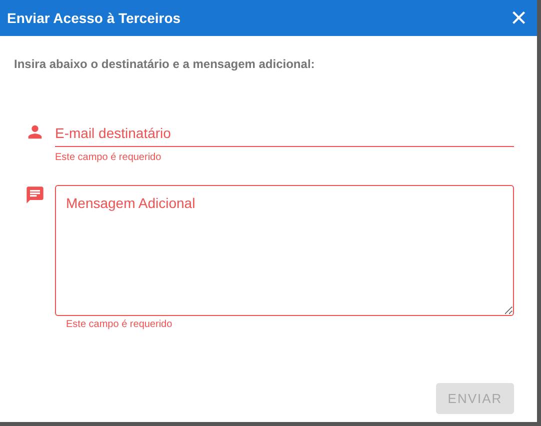  What do you see at coordinates (518, 18) in the screenshot?
I see `close-button: ×` at bounding box center [518, 18].